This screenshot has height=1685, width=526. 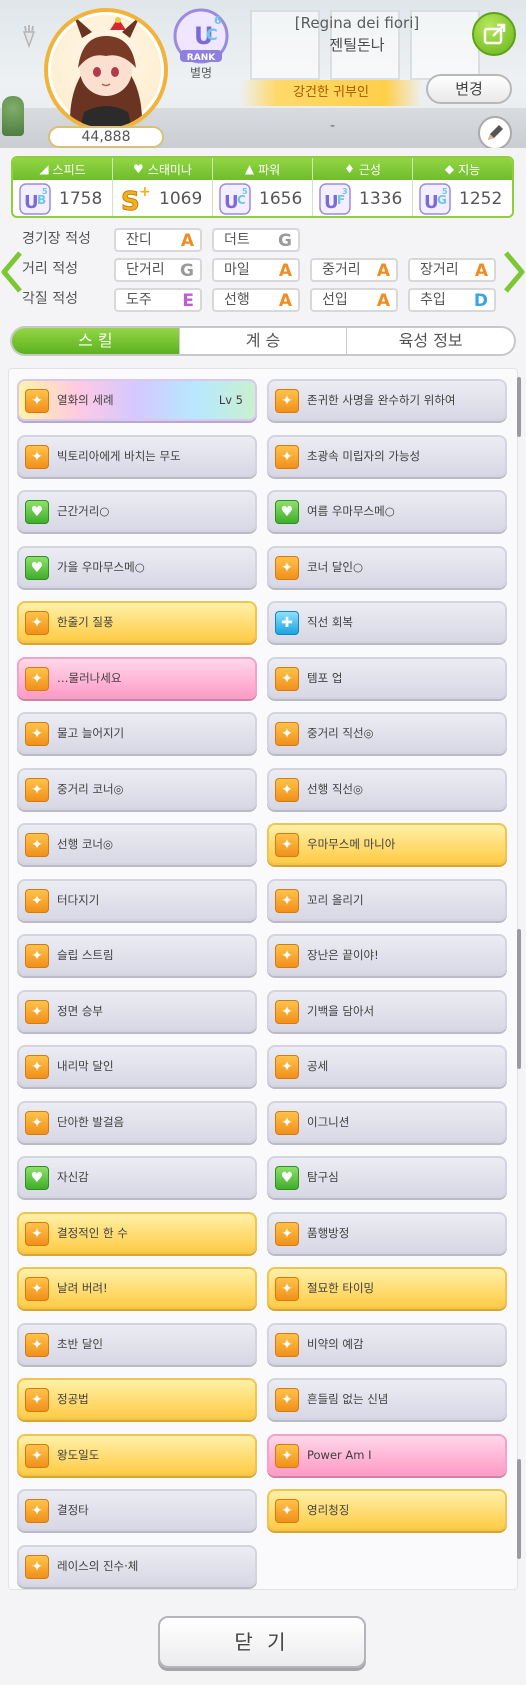 I want to click on stat-label: 스태미나, so click(x=169, y=169).